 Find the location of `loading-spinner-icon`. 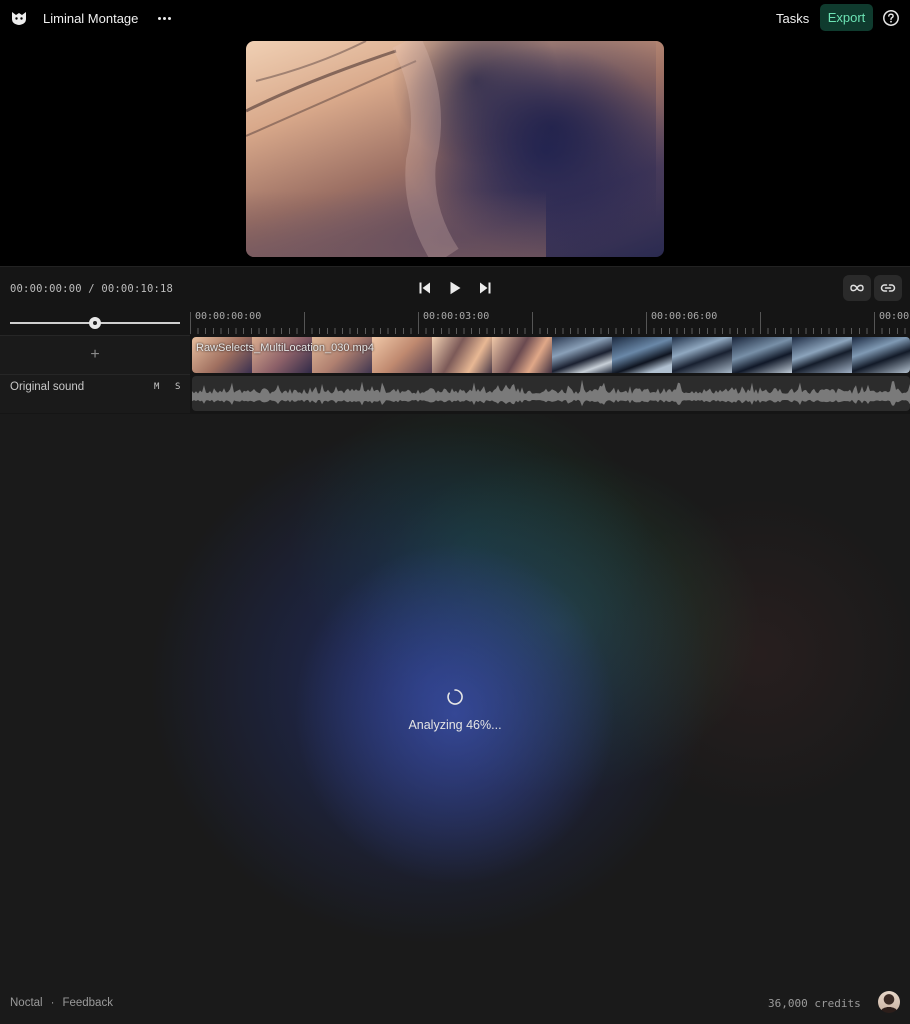

loading-spinner-icon is located at coordinates (455, 697).